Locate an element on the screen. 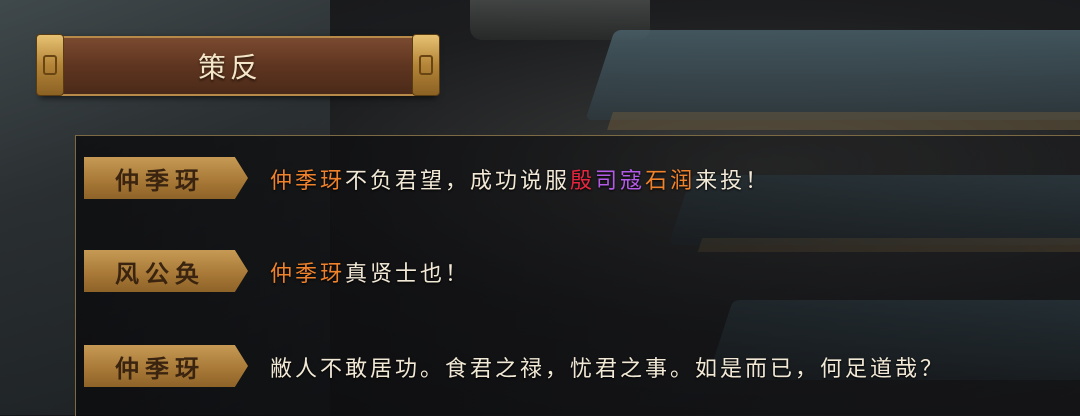 The image size is (1080, 416). speaker-name: 风公奂 is located at coordinates (160, 273).